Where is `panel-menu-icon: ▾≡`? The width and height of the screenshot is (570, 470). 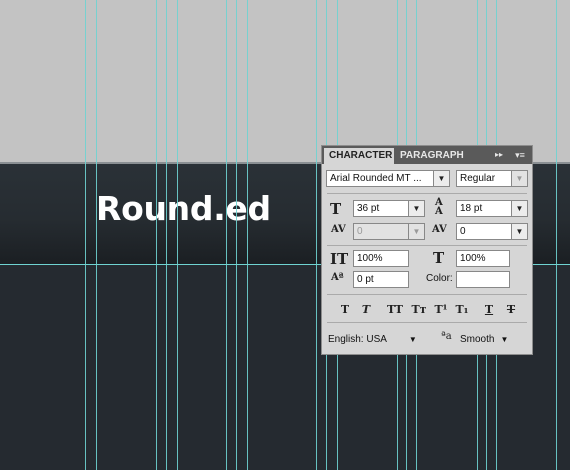 panel-menu-icon: ▾≡ is located at coordinates (520, 155).